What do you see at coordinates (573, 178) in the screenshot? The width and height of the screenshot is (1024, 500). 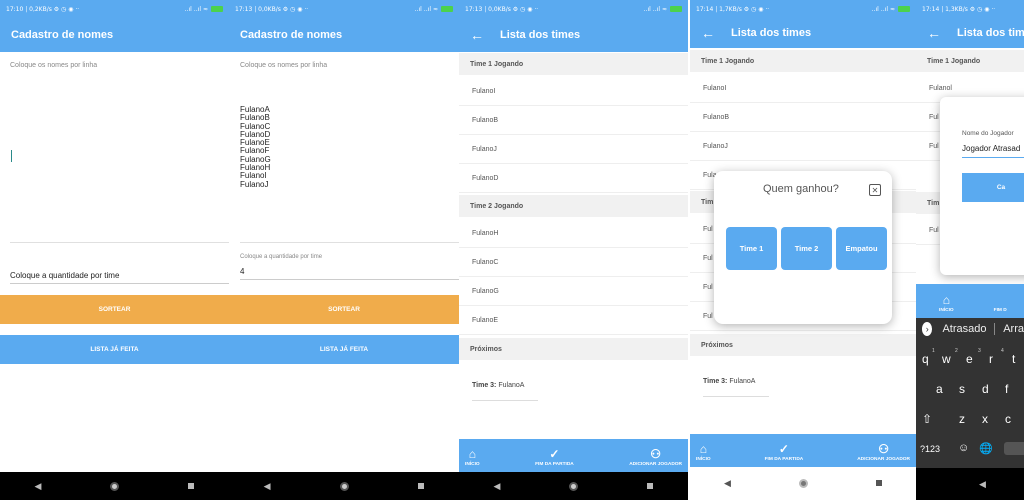 I see `list-item: FulanoD` at bounding box center [573, 178].